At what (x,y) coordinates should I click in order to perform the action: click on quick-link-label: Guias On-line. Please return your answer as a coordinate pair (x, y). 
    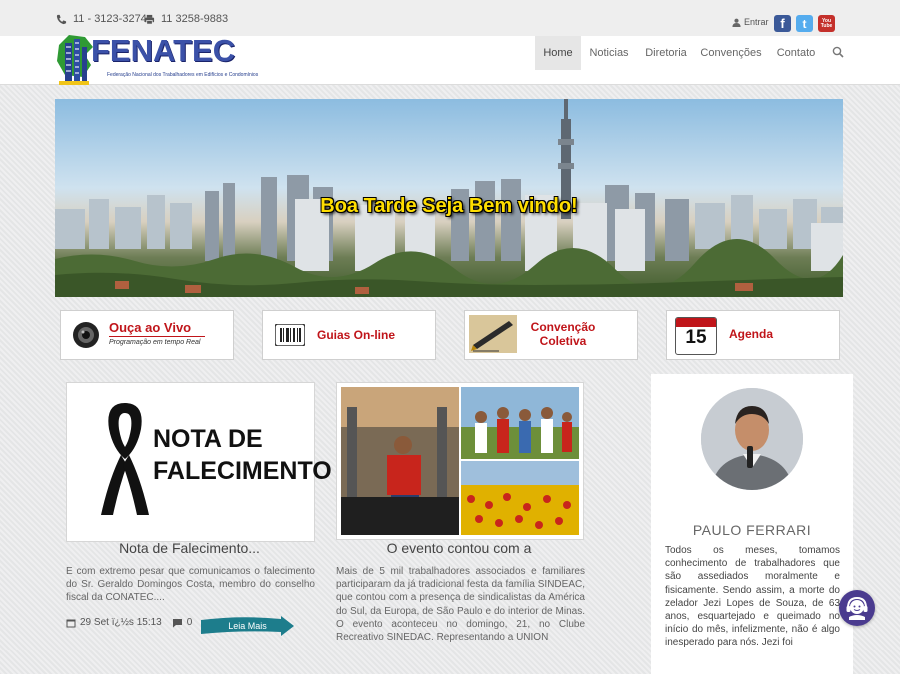
    Looking at the image, I should click on (356, 335).